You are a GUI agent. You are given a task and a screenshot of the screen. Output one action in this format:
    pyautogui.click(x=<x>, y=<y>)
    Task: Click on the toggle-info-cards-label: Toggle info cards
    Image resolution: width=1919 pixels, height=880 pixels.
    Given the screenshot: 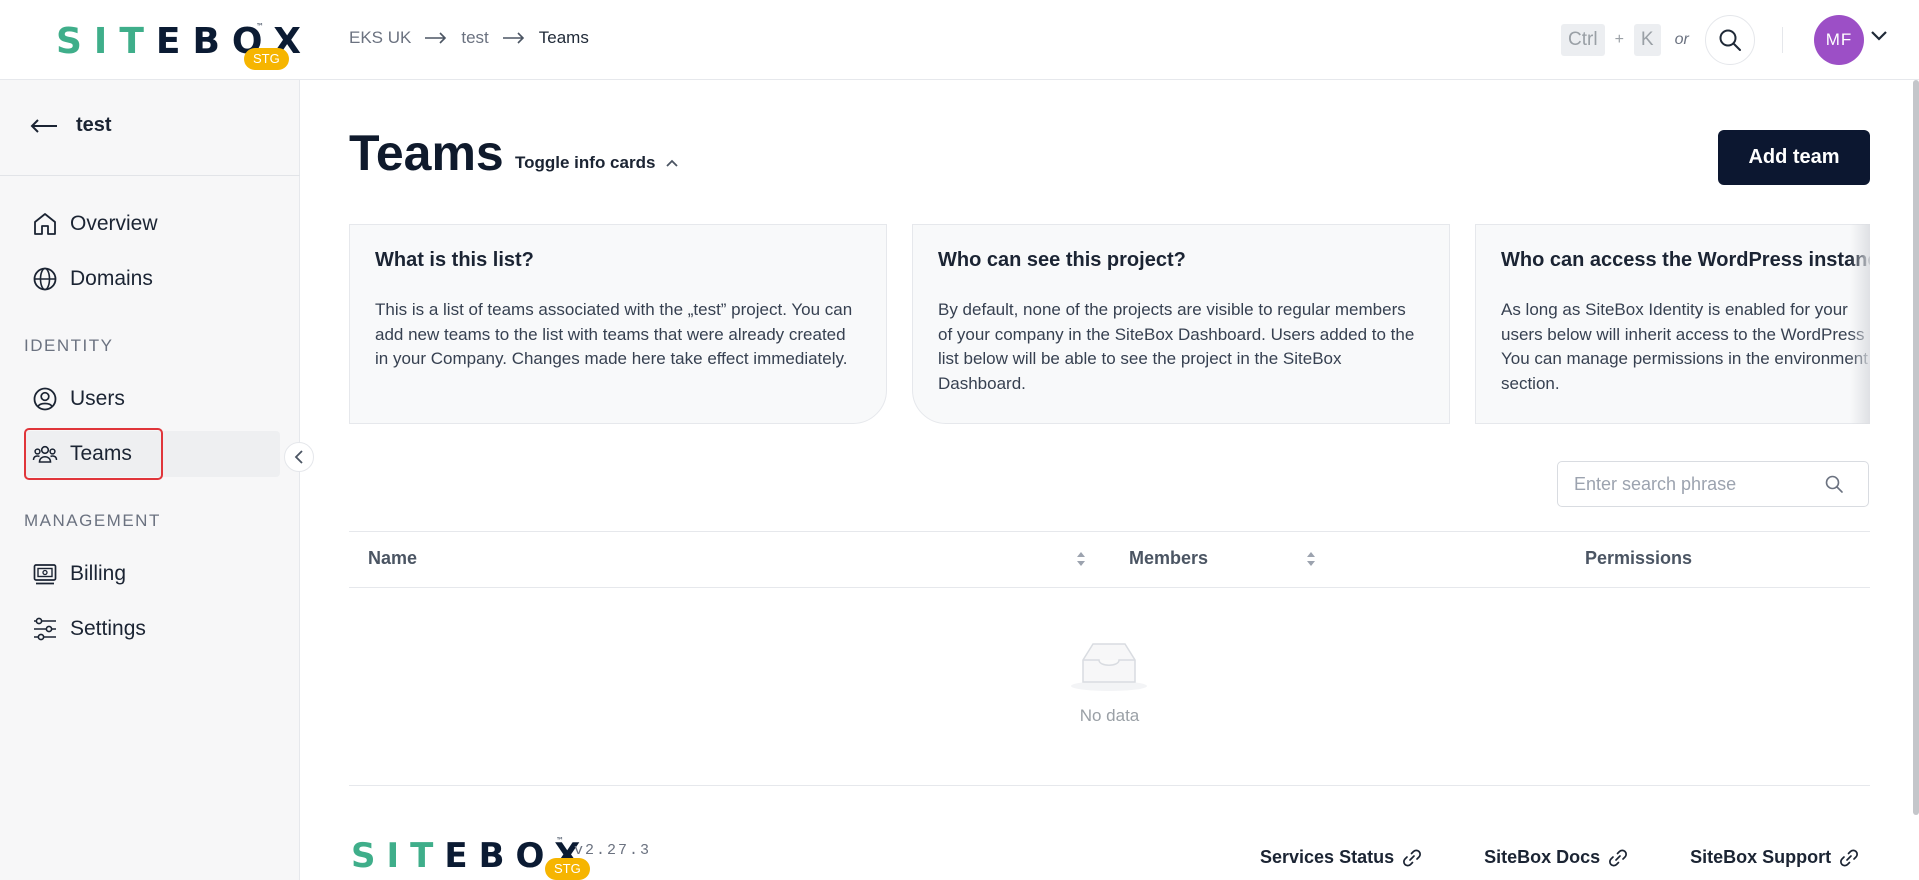 What is the action you would take?
    pyautogui.click(x=585, y=162)
    